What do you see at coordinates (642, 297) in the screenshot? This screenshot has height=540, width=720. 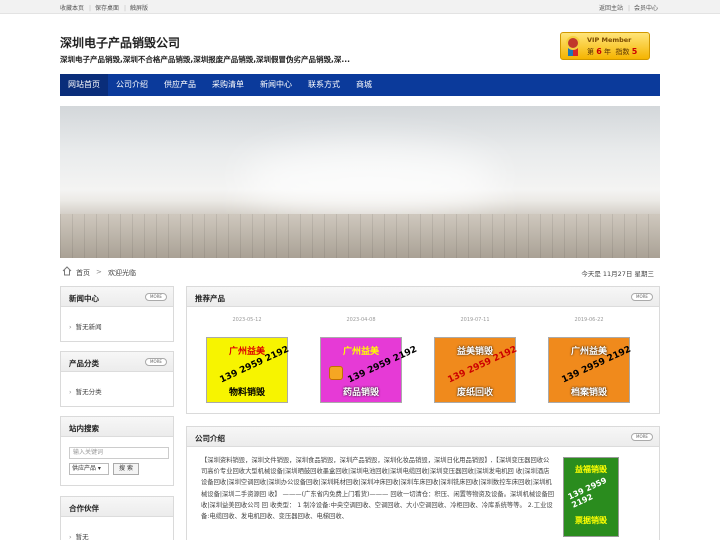 I see `products-more-button: MORE` at bounding box center [642, 297].